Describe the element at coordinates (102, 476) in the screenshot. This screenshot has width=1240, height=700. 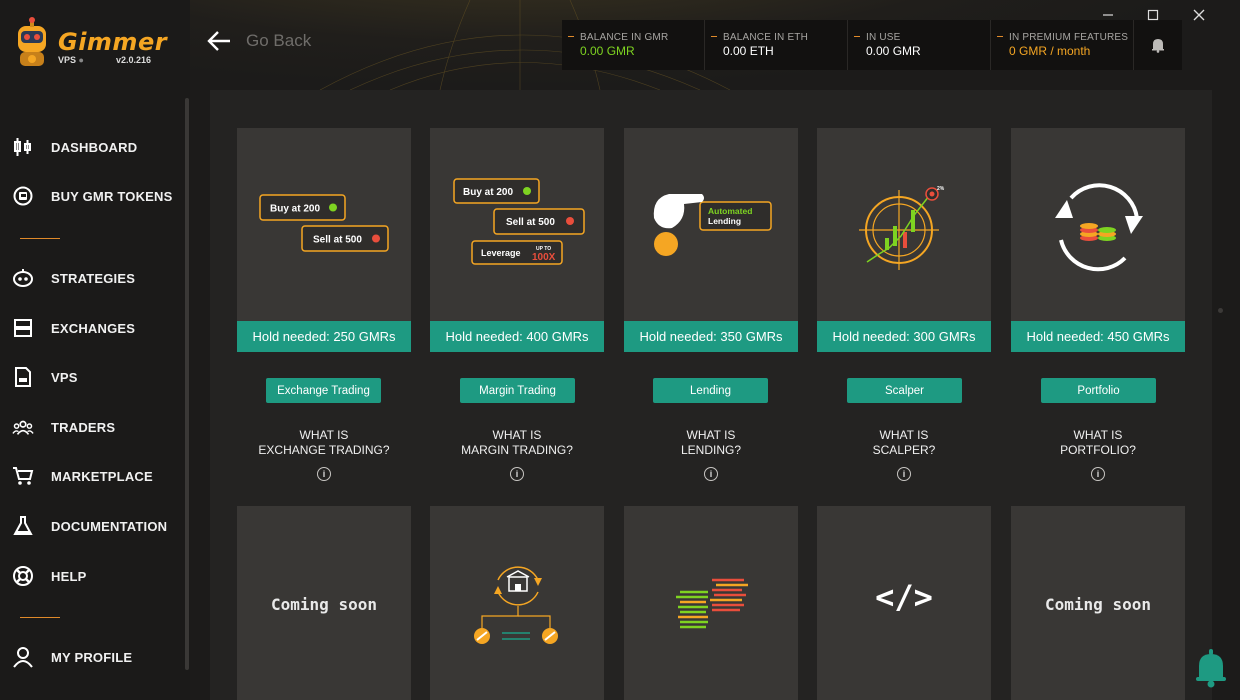
I see `nav-label-marketplace: MARKETPLACE` at that location.